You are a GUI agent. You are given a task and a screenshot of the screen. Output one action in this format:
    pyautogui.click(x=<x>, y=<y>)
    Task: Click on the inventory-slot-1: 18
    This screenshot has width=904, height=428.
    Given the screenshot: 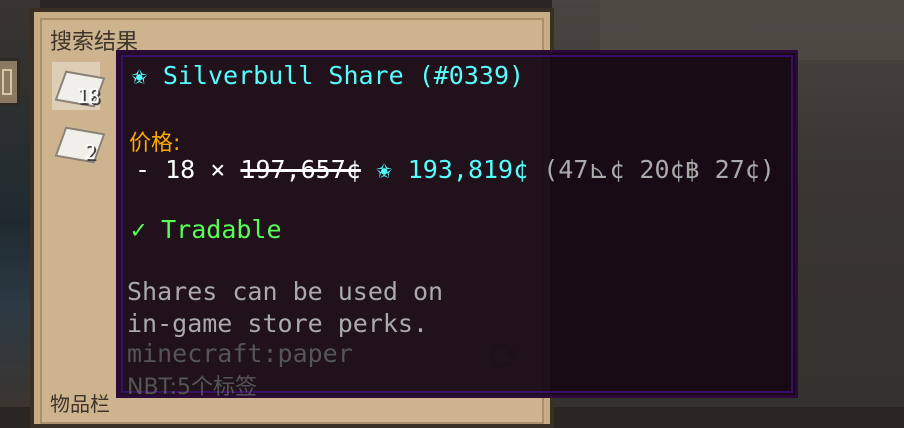 What is the action you would take?
    pyautogui.click(x=80, y=88)
    